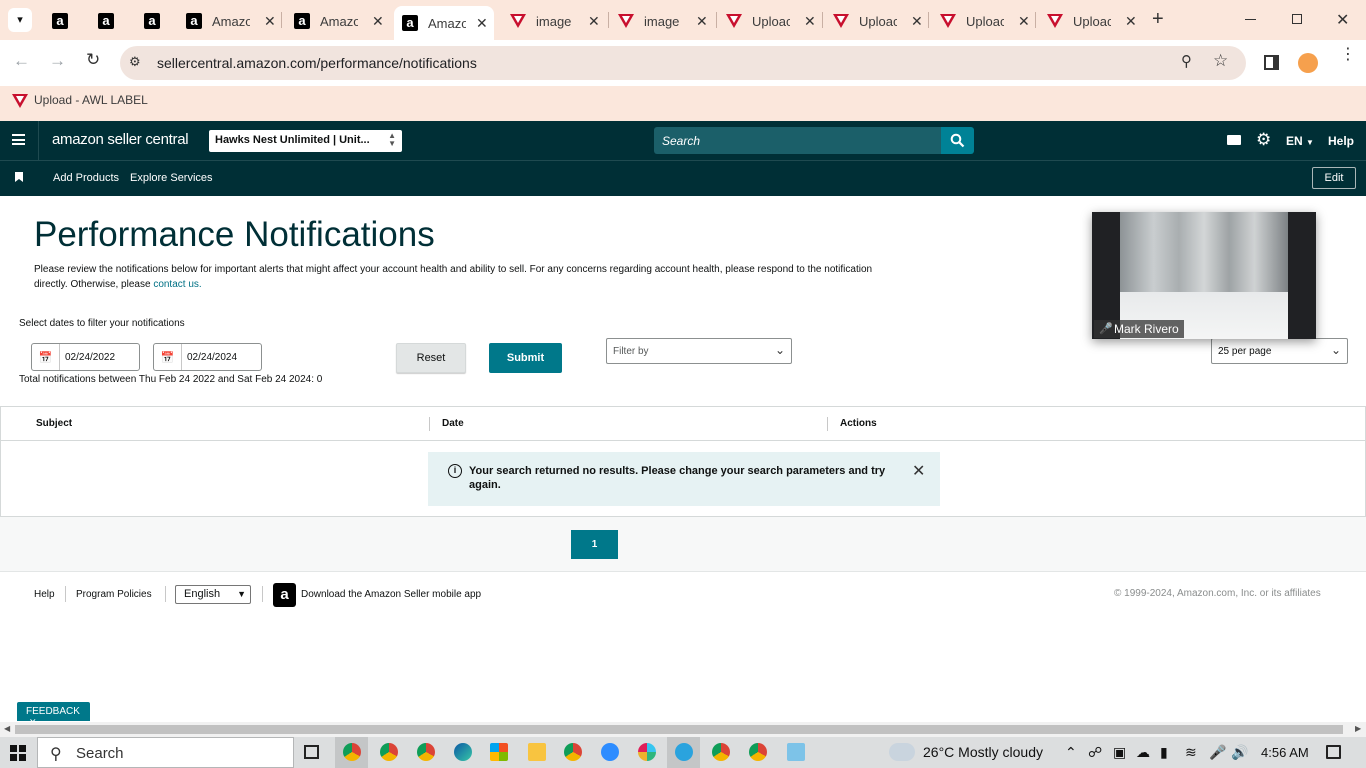 This screenshot has width=1366, height=768. I want to click on footer-program-policies-link: Program Policies, so click(114, 594).